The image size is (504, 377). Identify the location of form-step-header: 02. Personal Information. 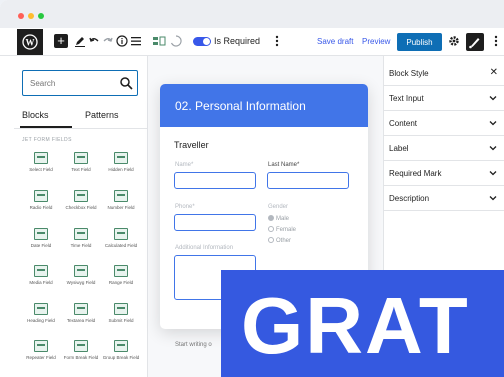
(264, 105).